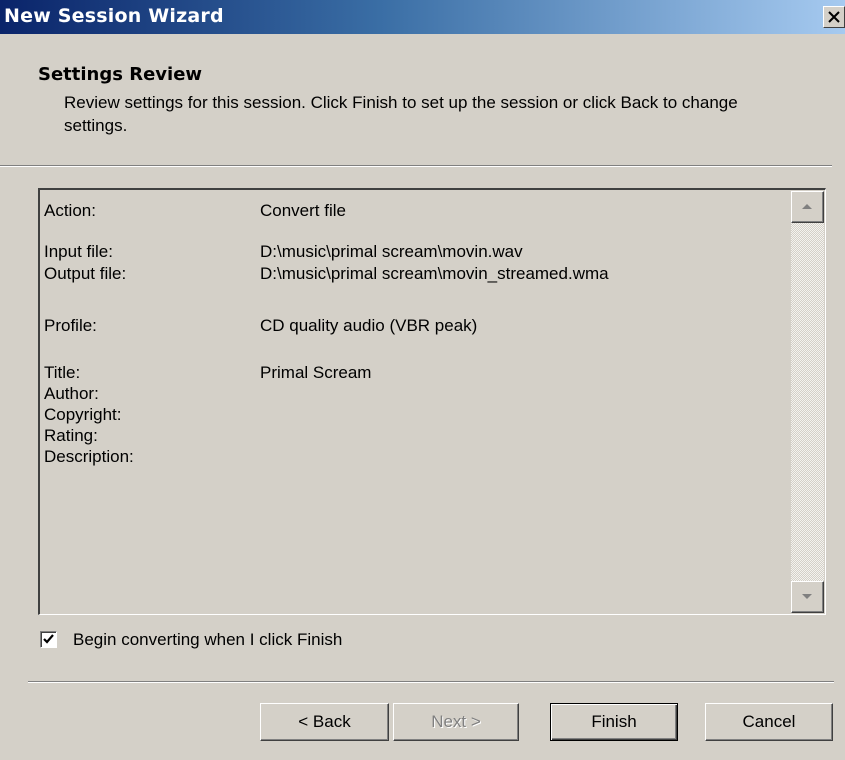  I want to click on review-label: Copyright:, so click(83, 414).